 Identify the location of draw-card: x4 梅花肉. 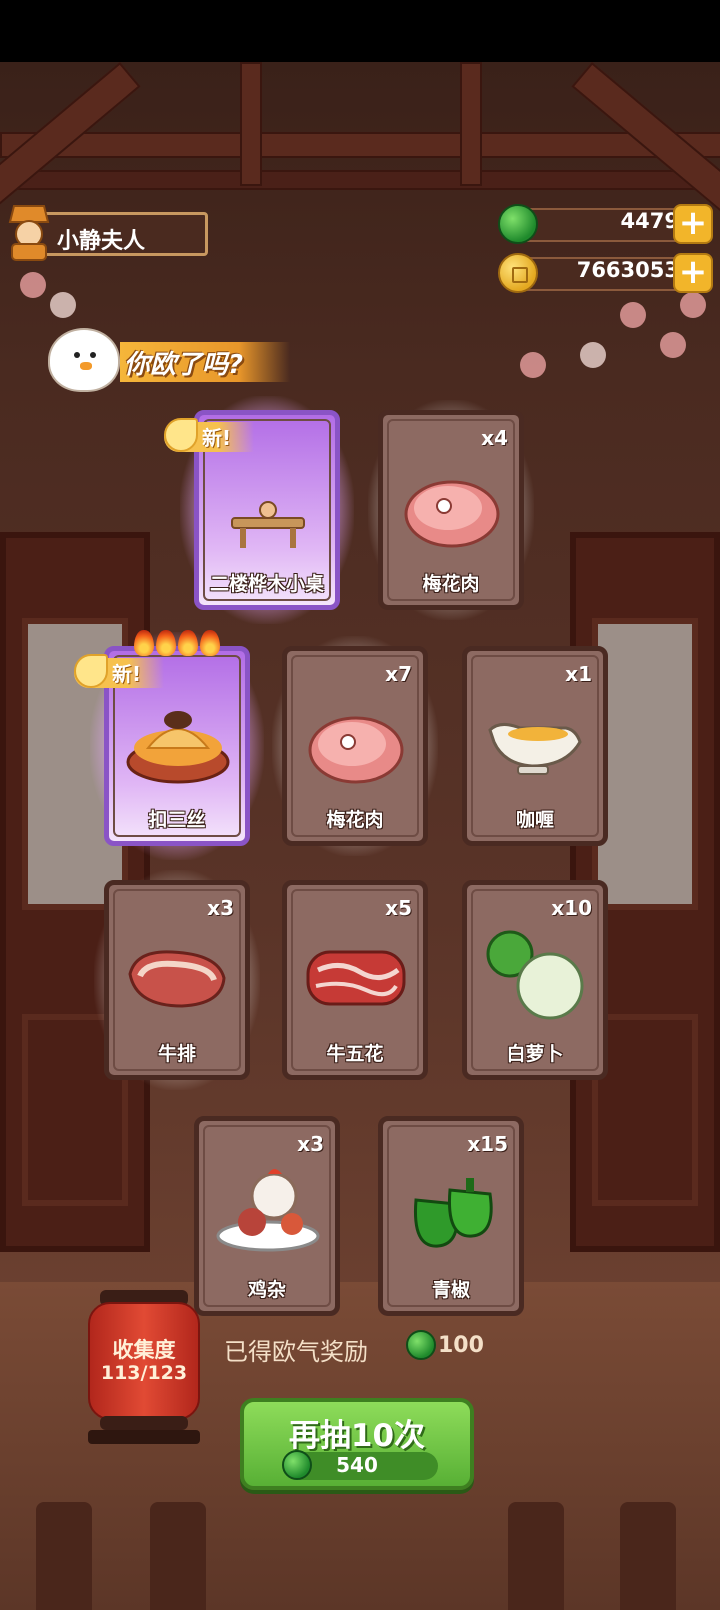
(451, 510).